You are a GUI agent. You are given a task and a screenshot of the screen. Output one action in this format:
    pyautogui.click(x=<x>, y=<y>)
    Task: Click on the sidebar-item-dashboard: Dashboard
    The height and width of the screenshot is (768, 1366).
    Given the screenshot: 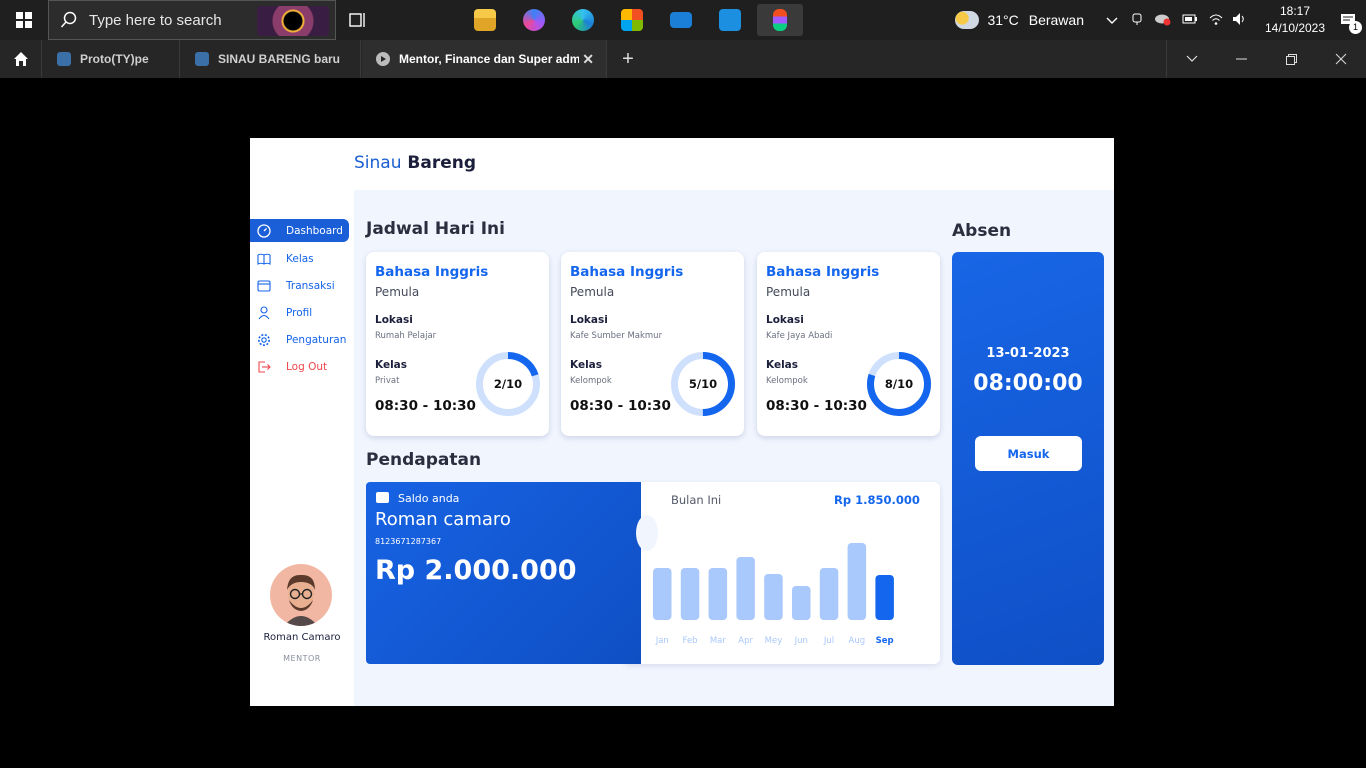 What is the action you would take?
    pyautogui.click(x=299, y=230)
    